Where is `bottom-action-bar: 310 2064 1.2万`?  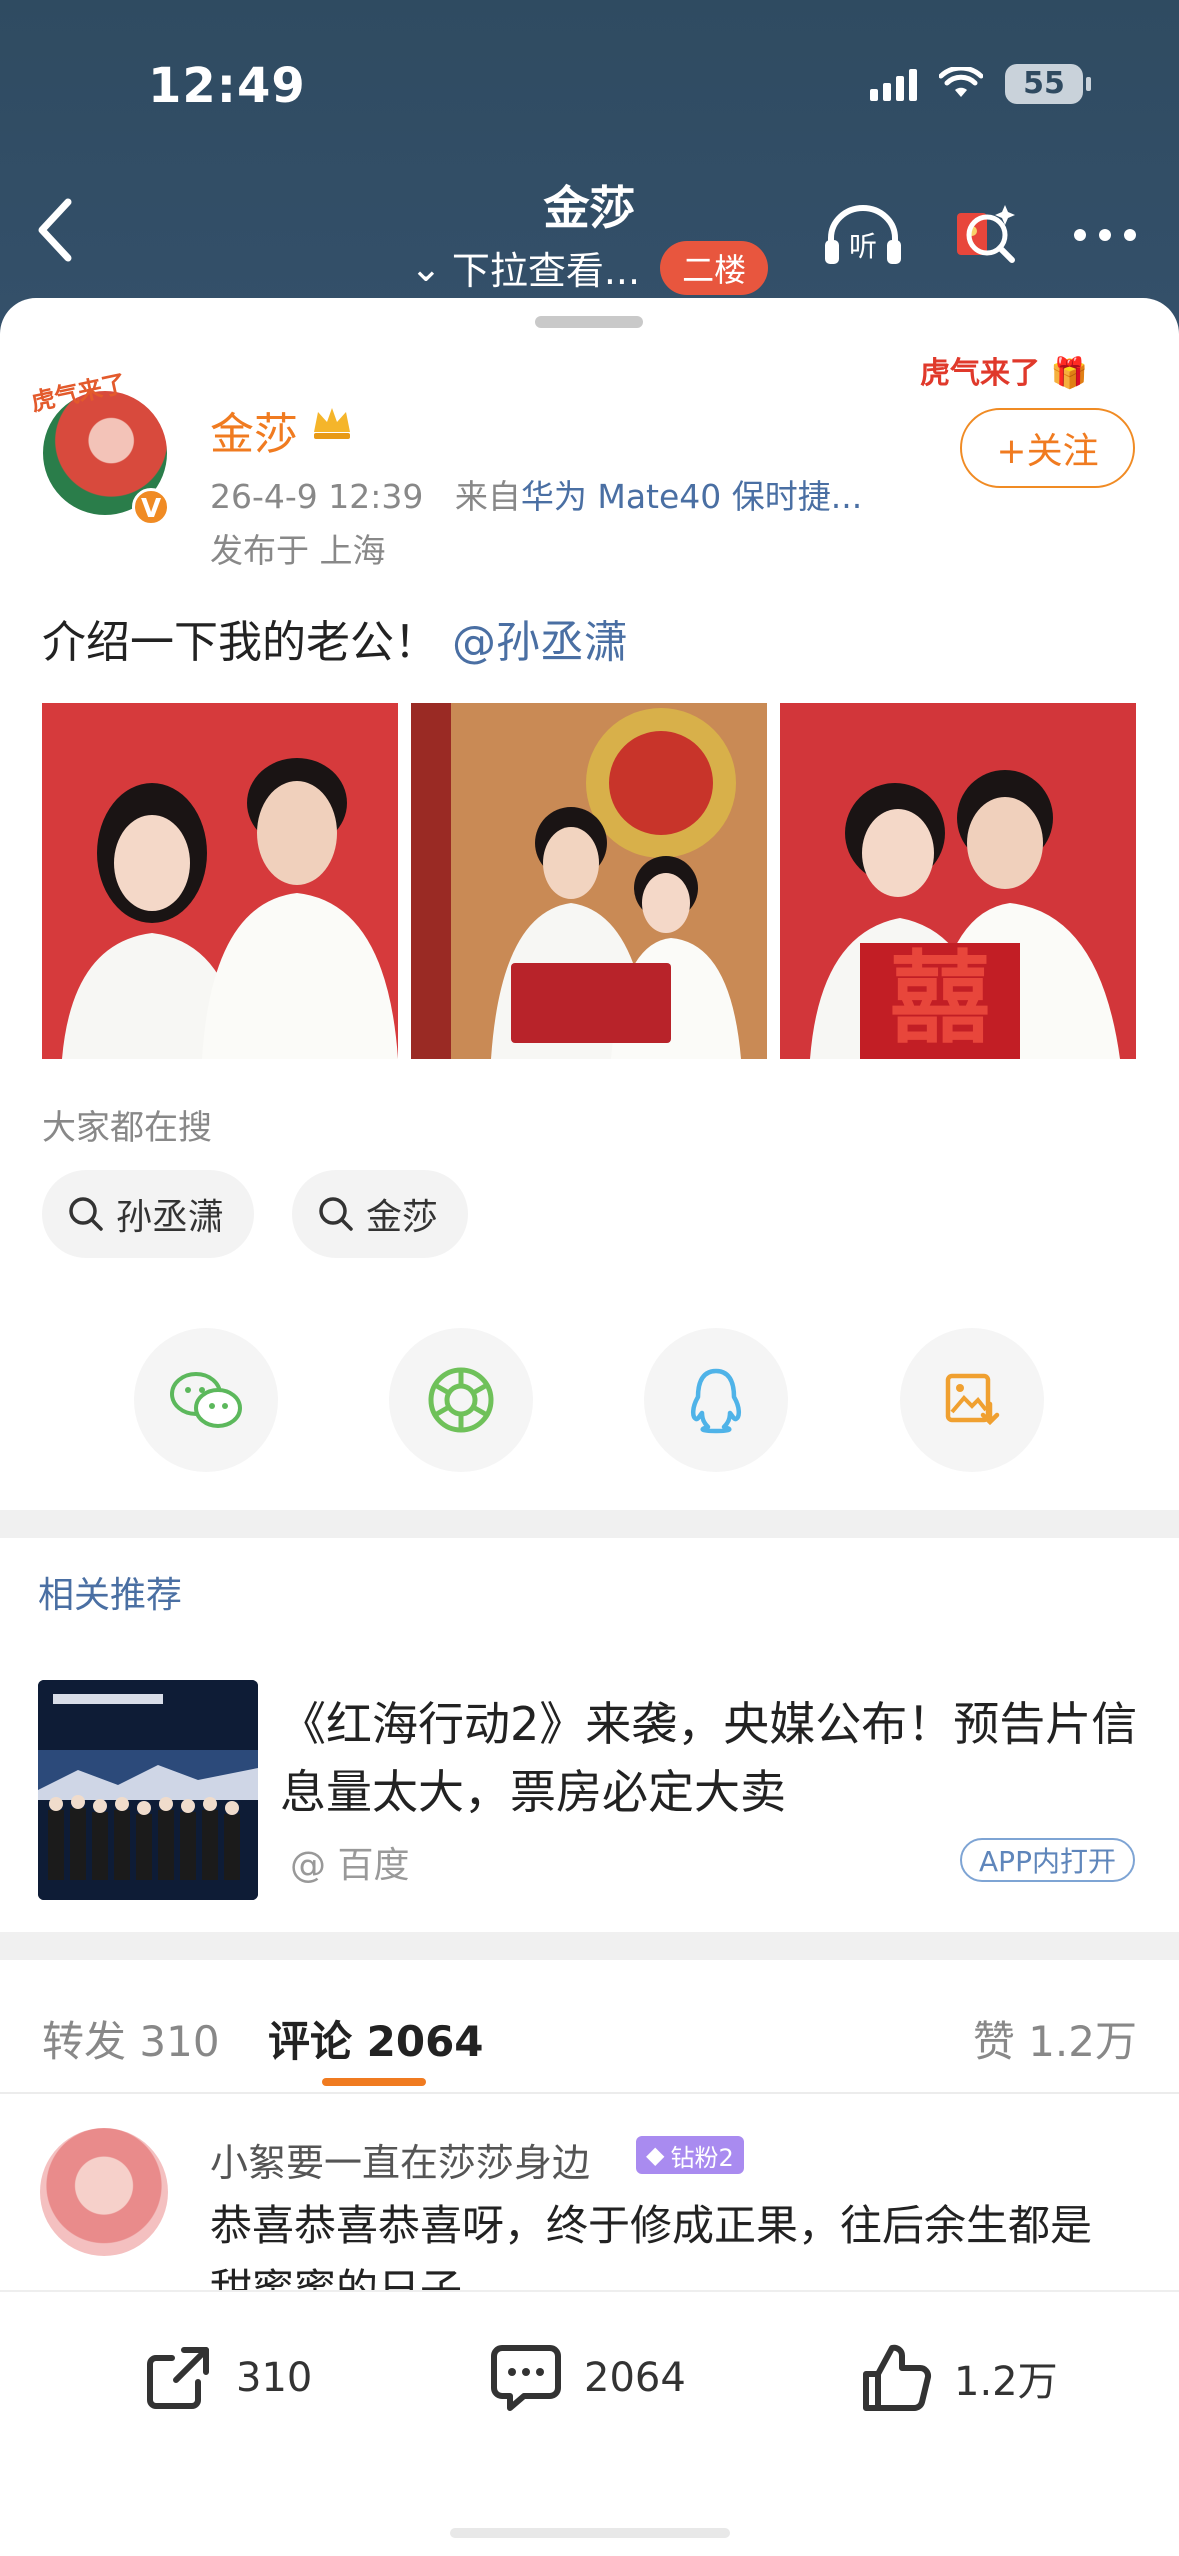
bottom-action-bar: 310 2064 1.2万 is located at coordinates (589, 2423).